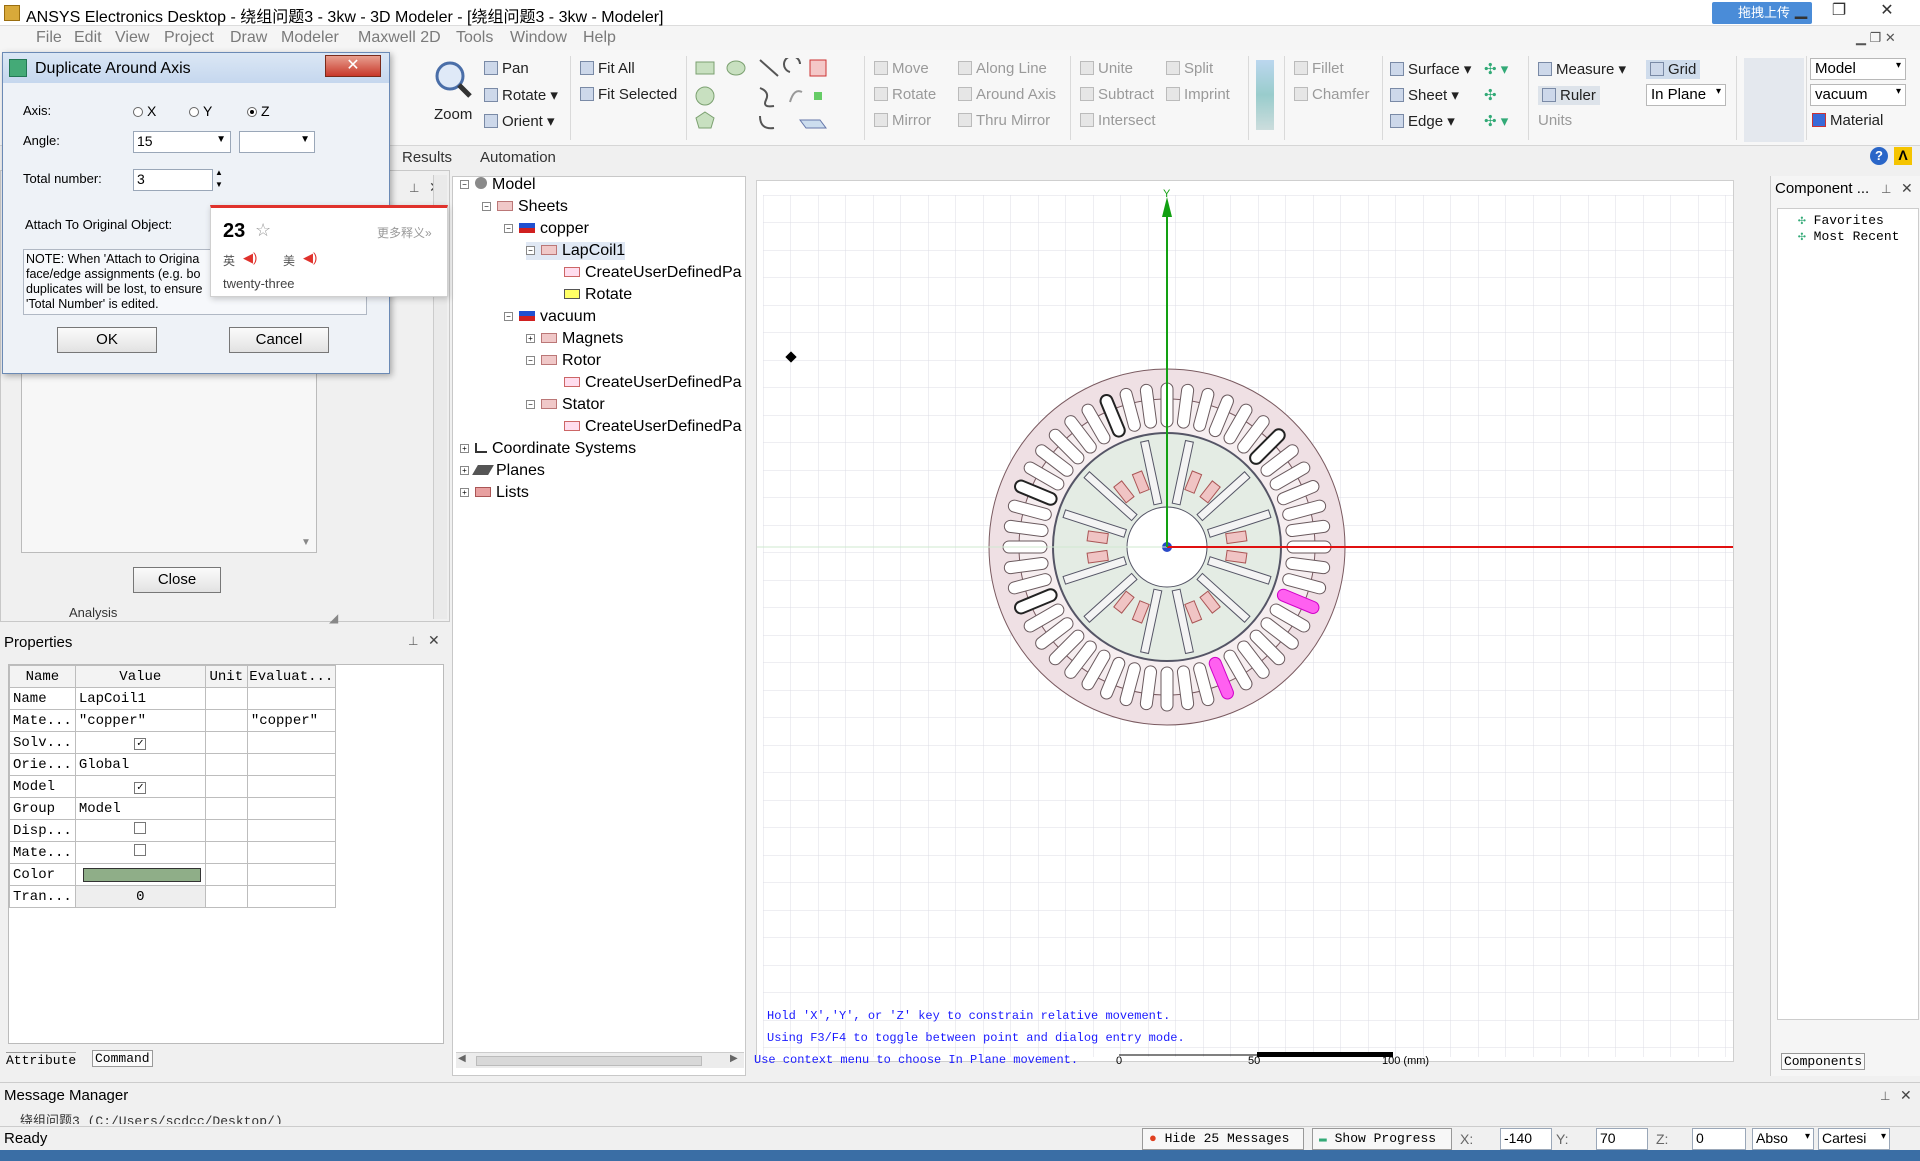  What do you see at coordinates (1496, 69) in the screenshot?
I see `axis-tools-icon: ✣ ▾` at bounding box center [1496, 69].